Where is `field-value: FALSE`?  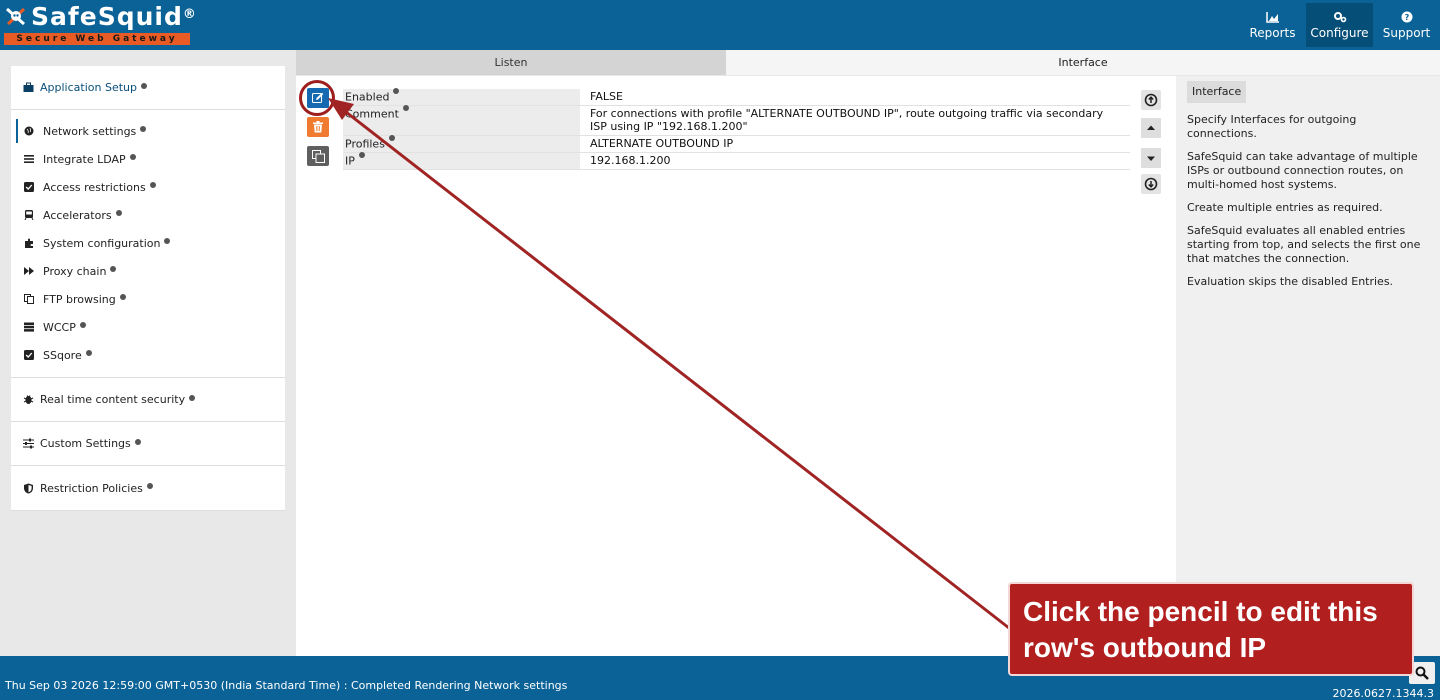 field-value: FALSE is located at coordinates (606, 96).